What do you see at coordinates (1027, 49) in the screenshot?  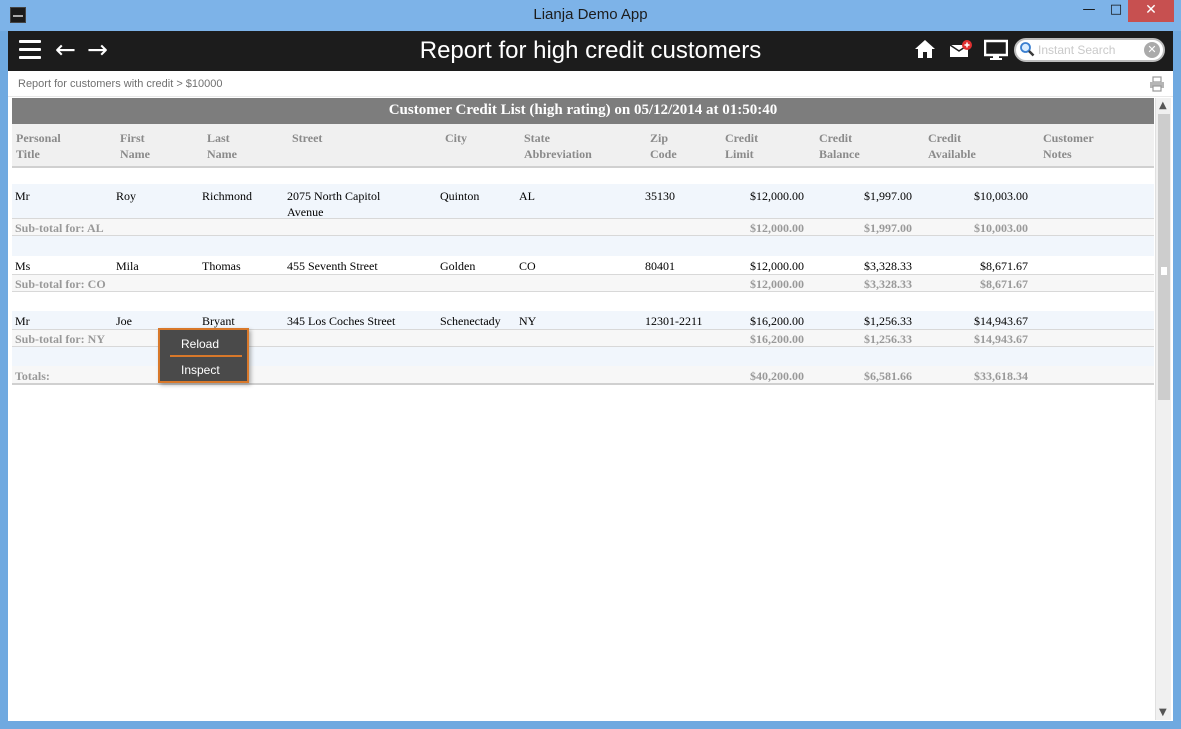 I see `search-icon` at bounding box center [1027, 49].